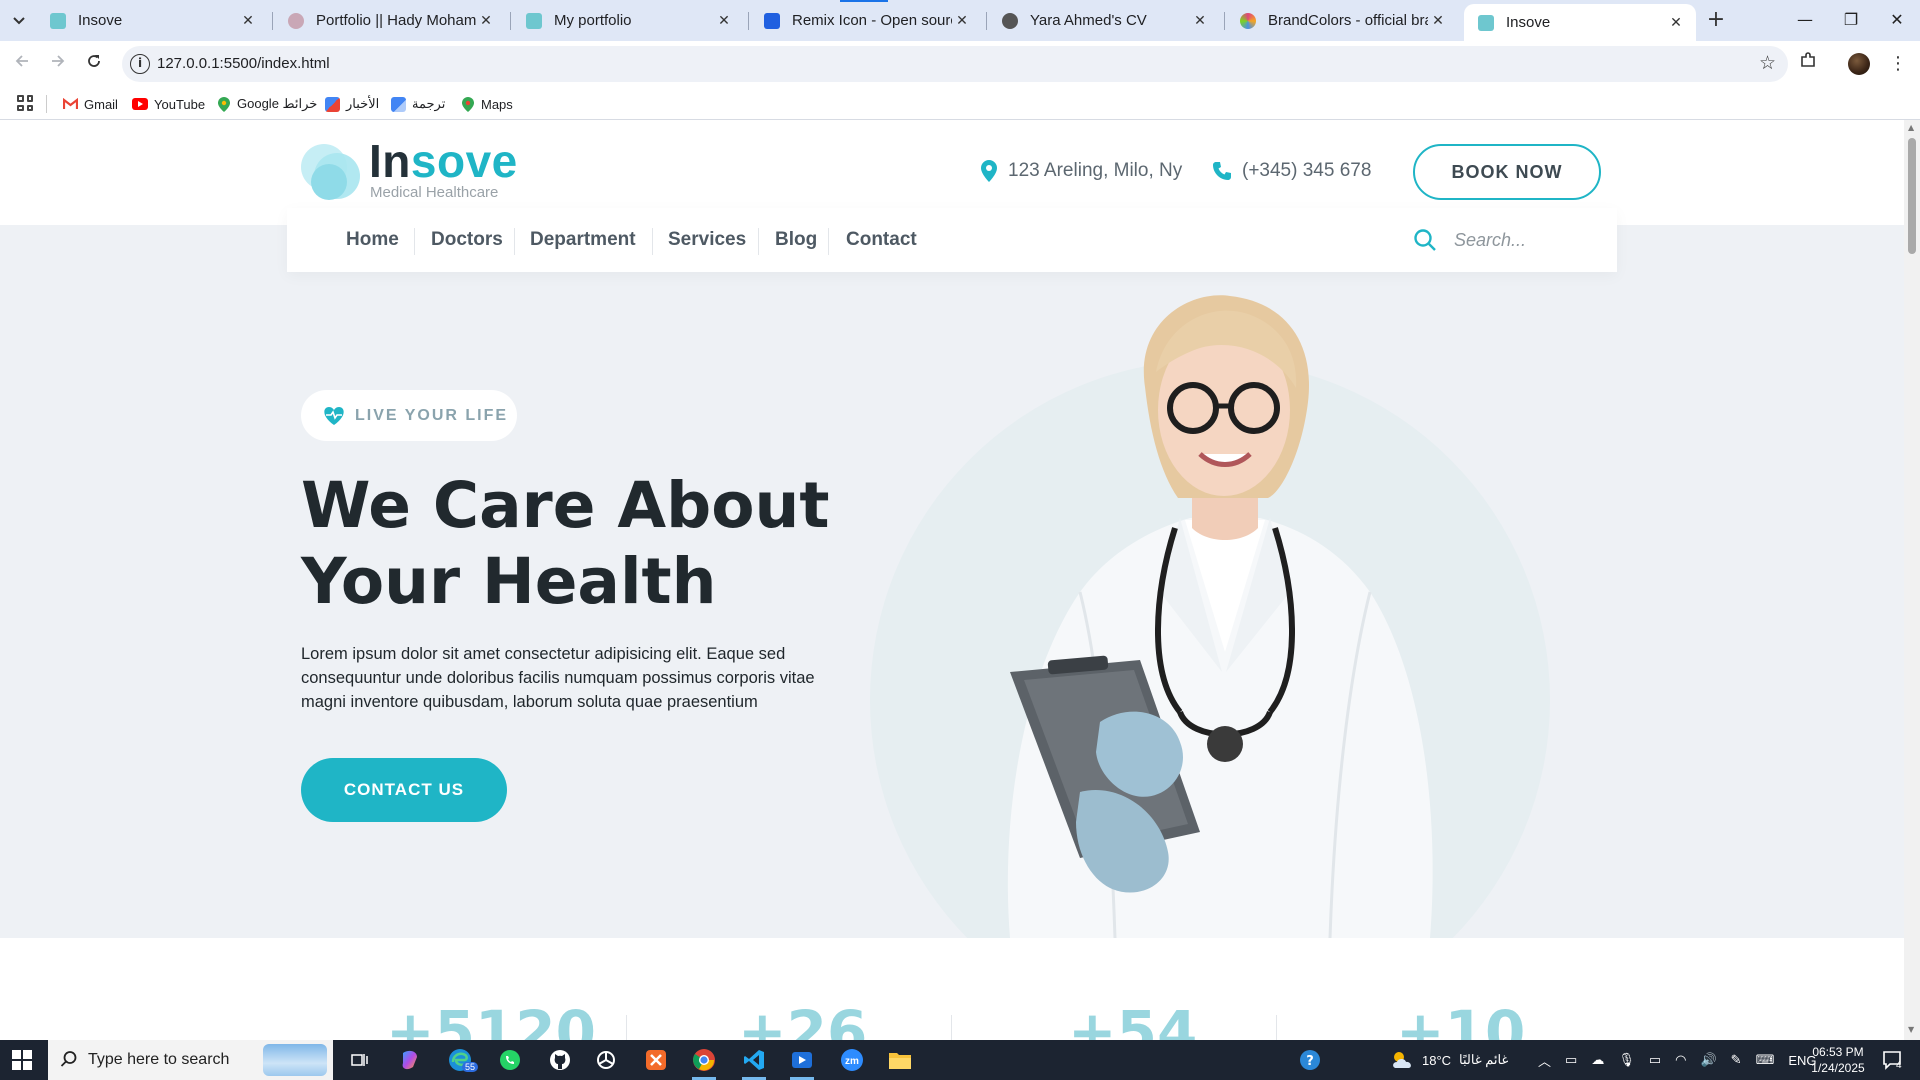 The width and height of the screenshot is (1920, 1080). Describe the element at coordinates (1529, 240) in the screenshot. I see `search-input` at that location.